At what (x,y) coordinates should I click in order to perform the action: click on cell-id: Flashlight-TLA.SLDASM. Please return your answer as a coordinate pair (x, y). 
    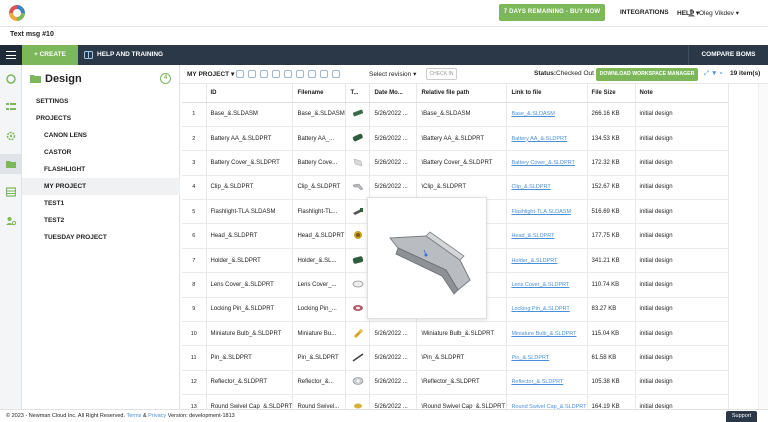
    Looking at the image, I should click on (250, 212).